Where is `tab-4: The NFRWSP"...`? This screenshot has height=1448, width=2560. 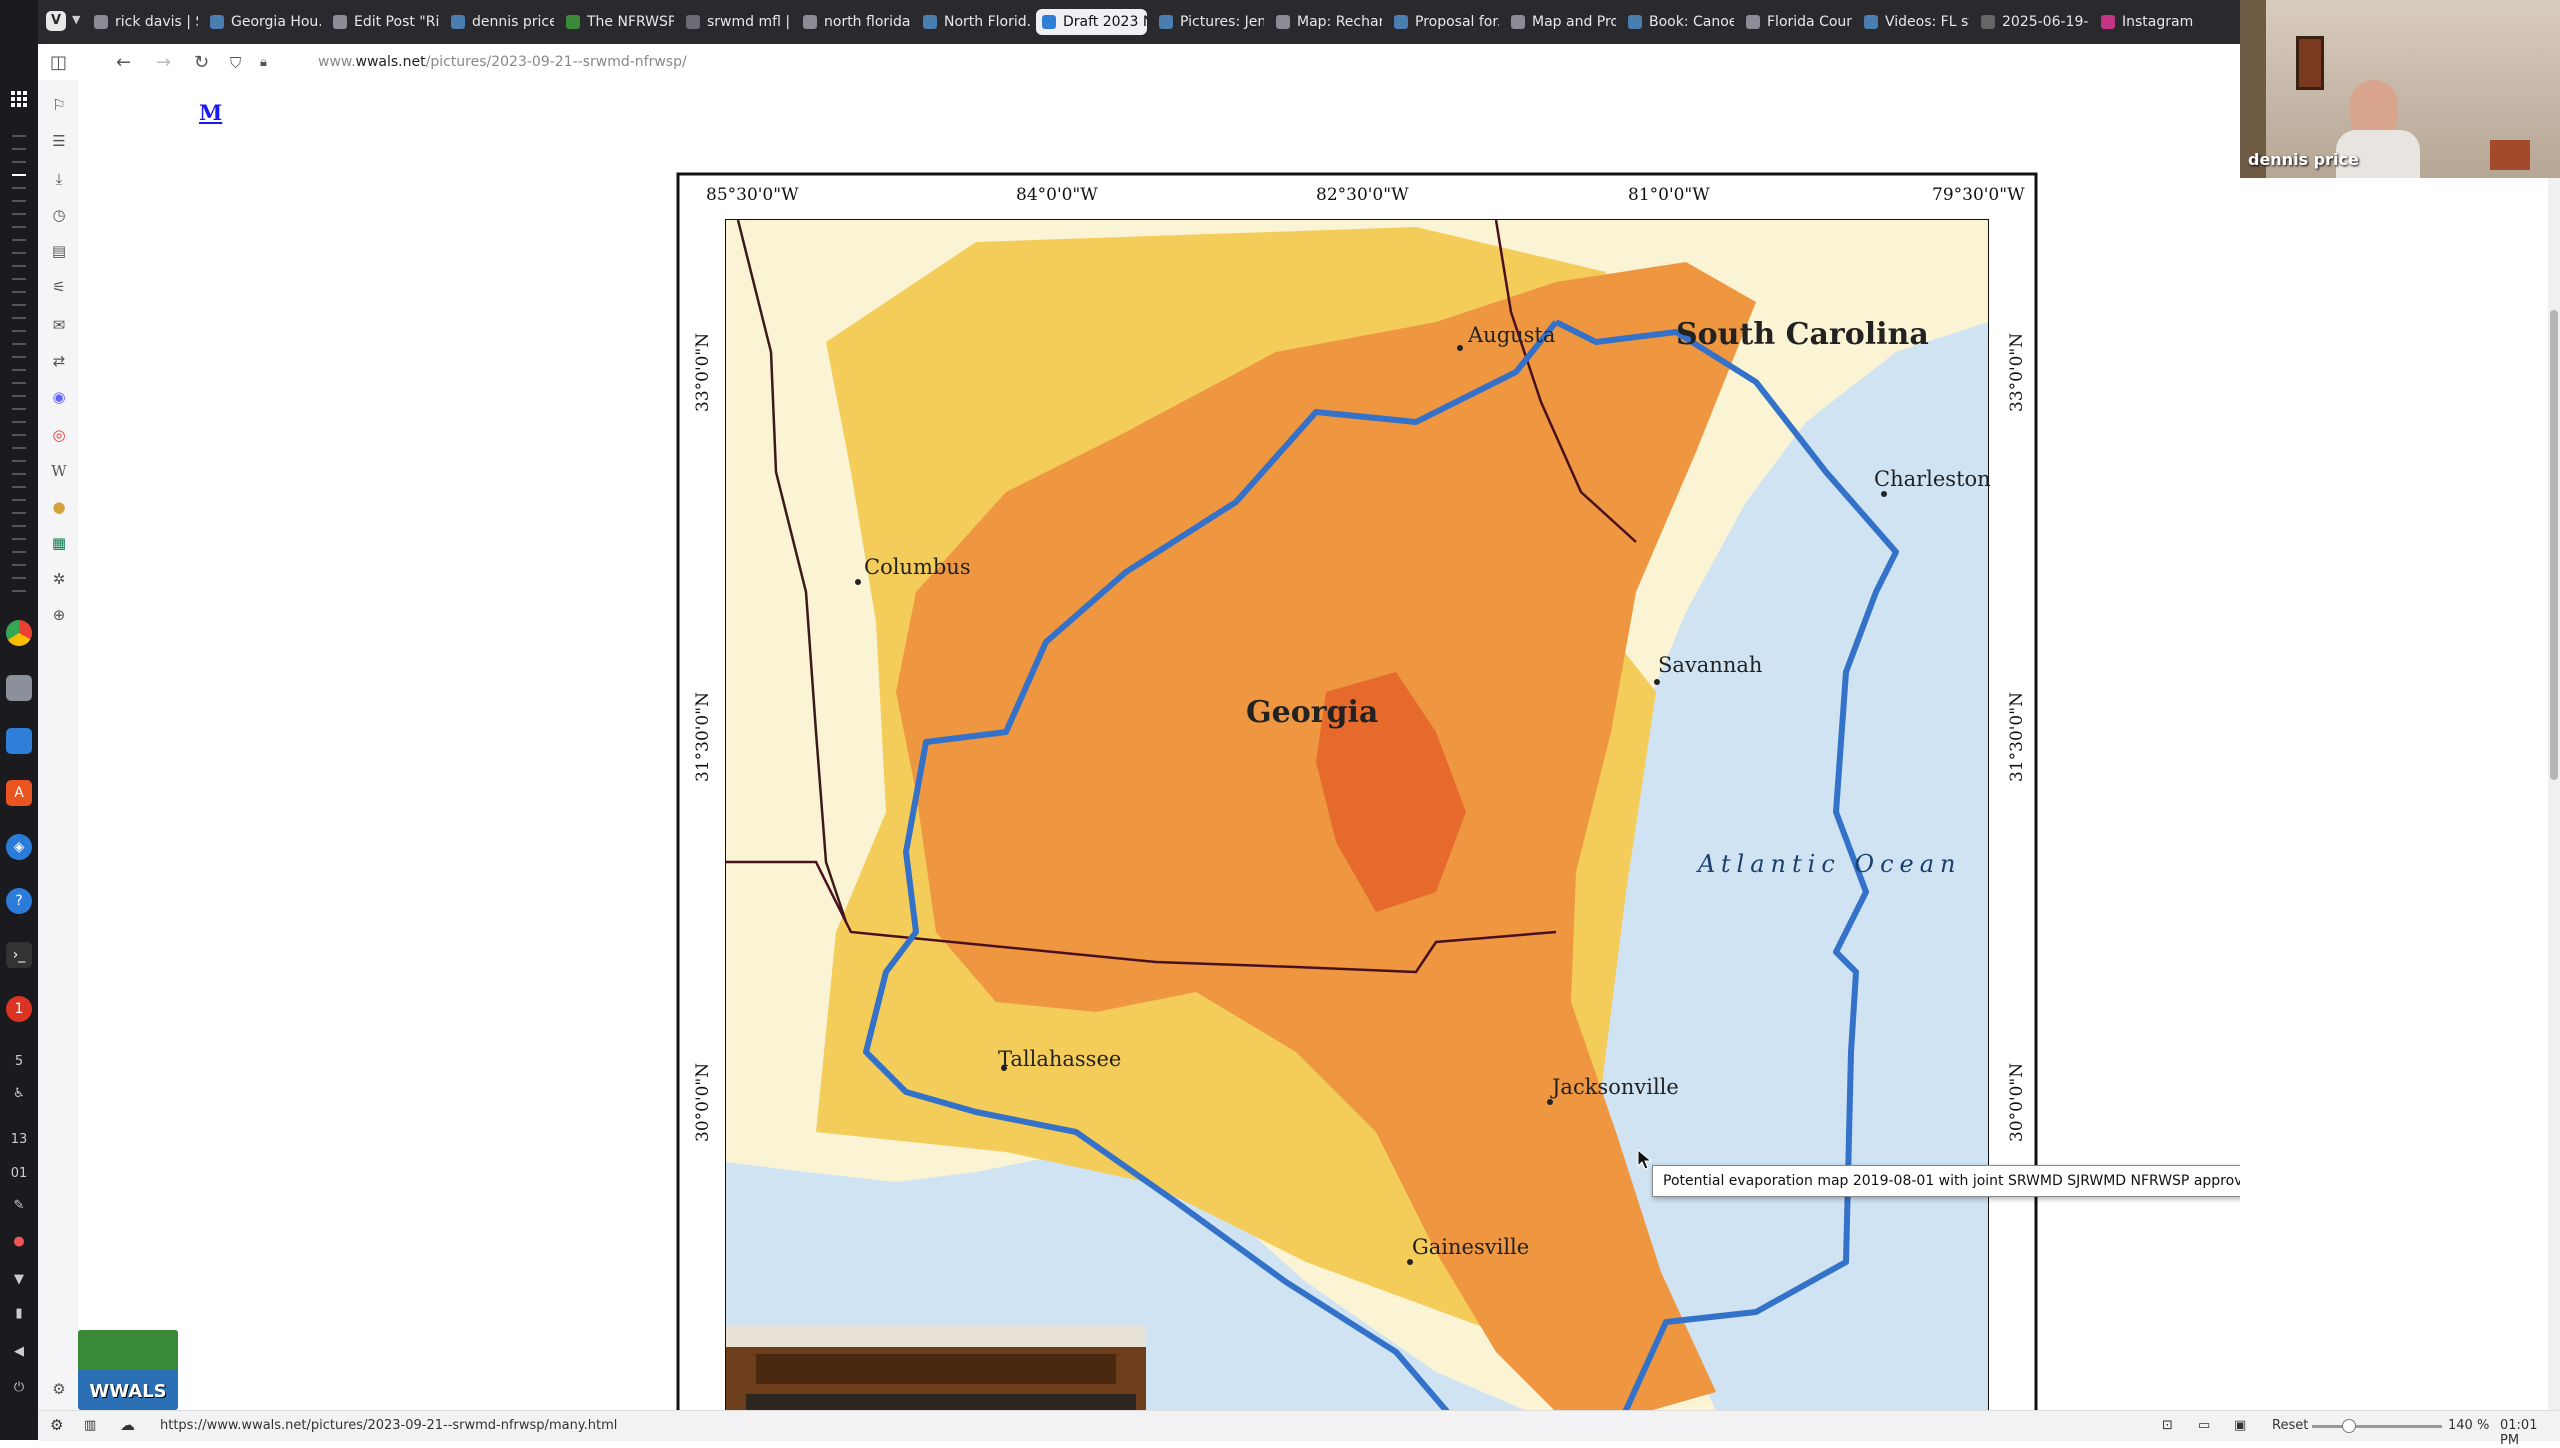 tab-4: The NFRWSP"... is located at coordinates (617, 22).